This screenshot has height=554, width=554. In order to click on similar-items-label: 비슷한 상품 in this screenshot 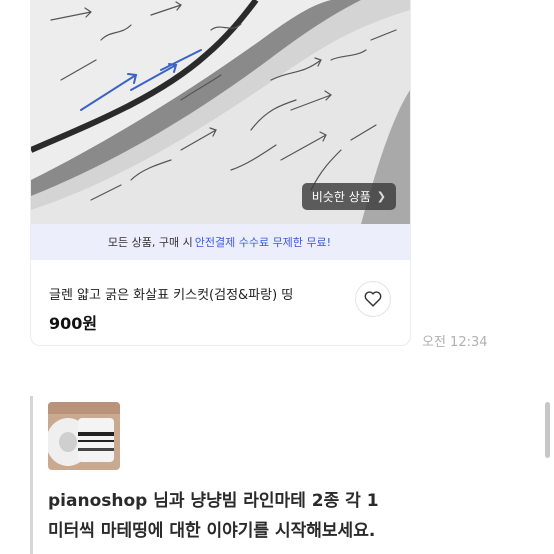, I will do `click(341, 197)`.